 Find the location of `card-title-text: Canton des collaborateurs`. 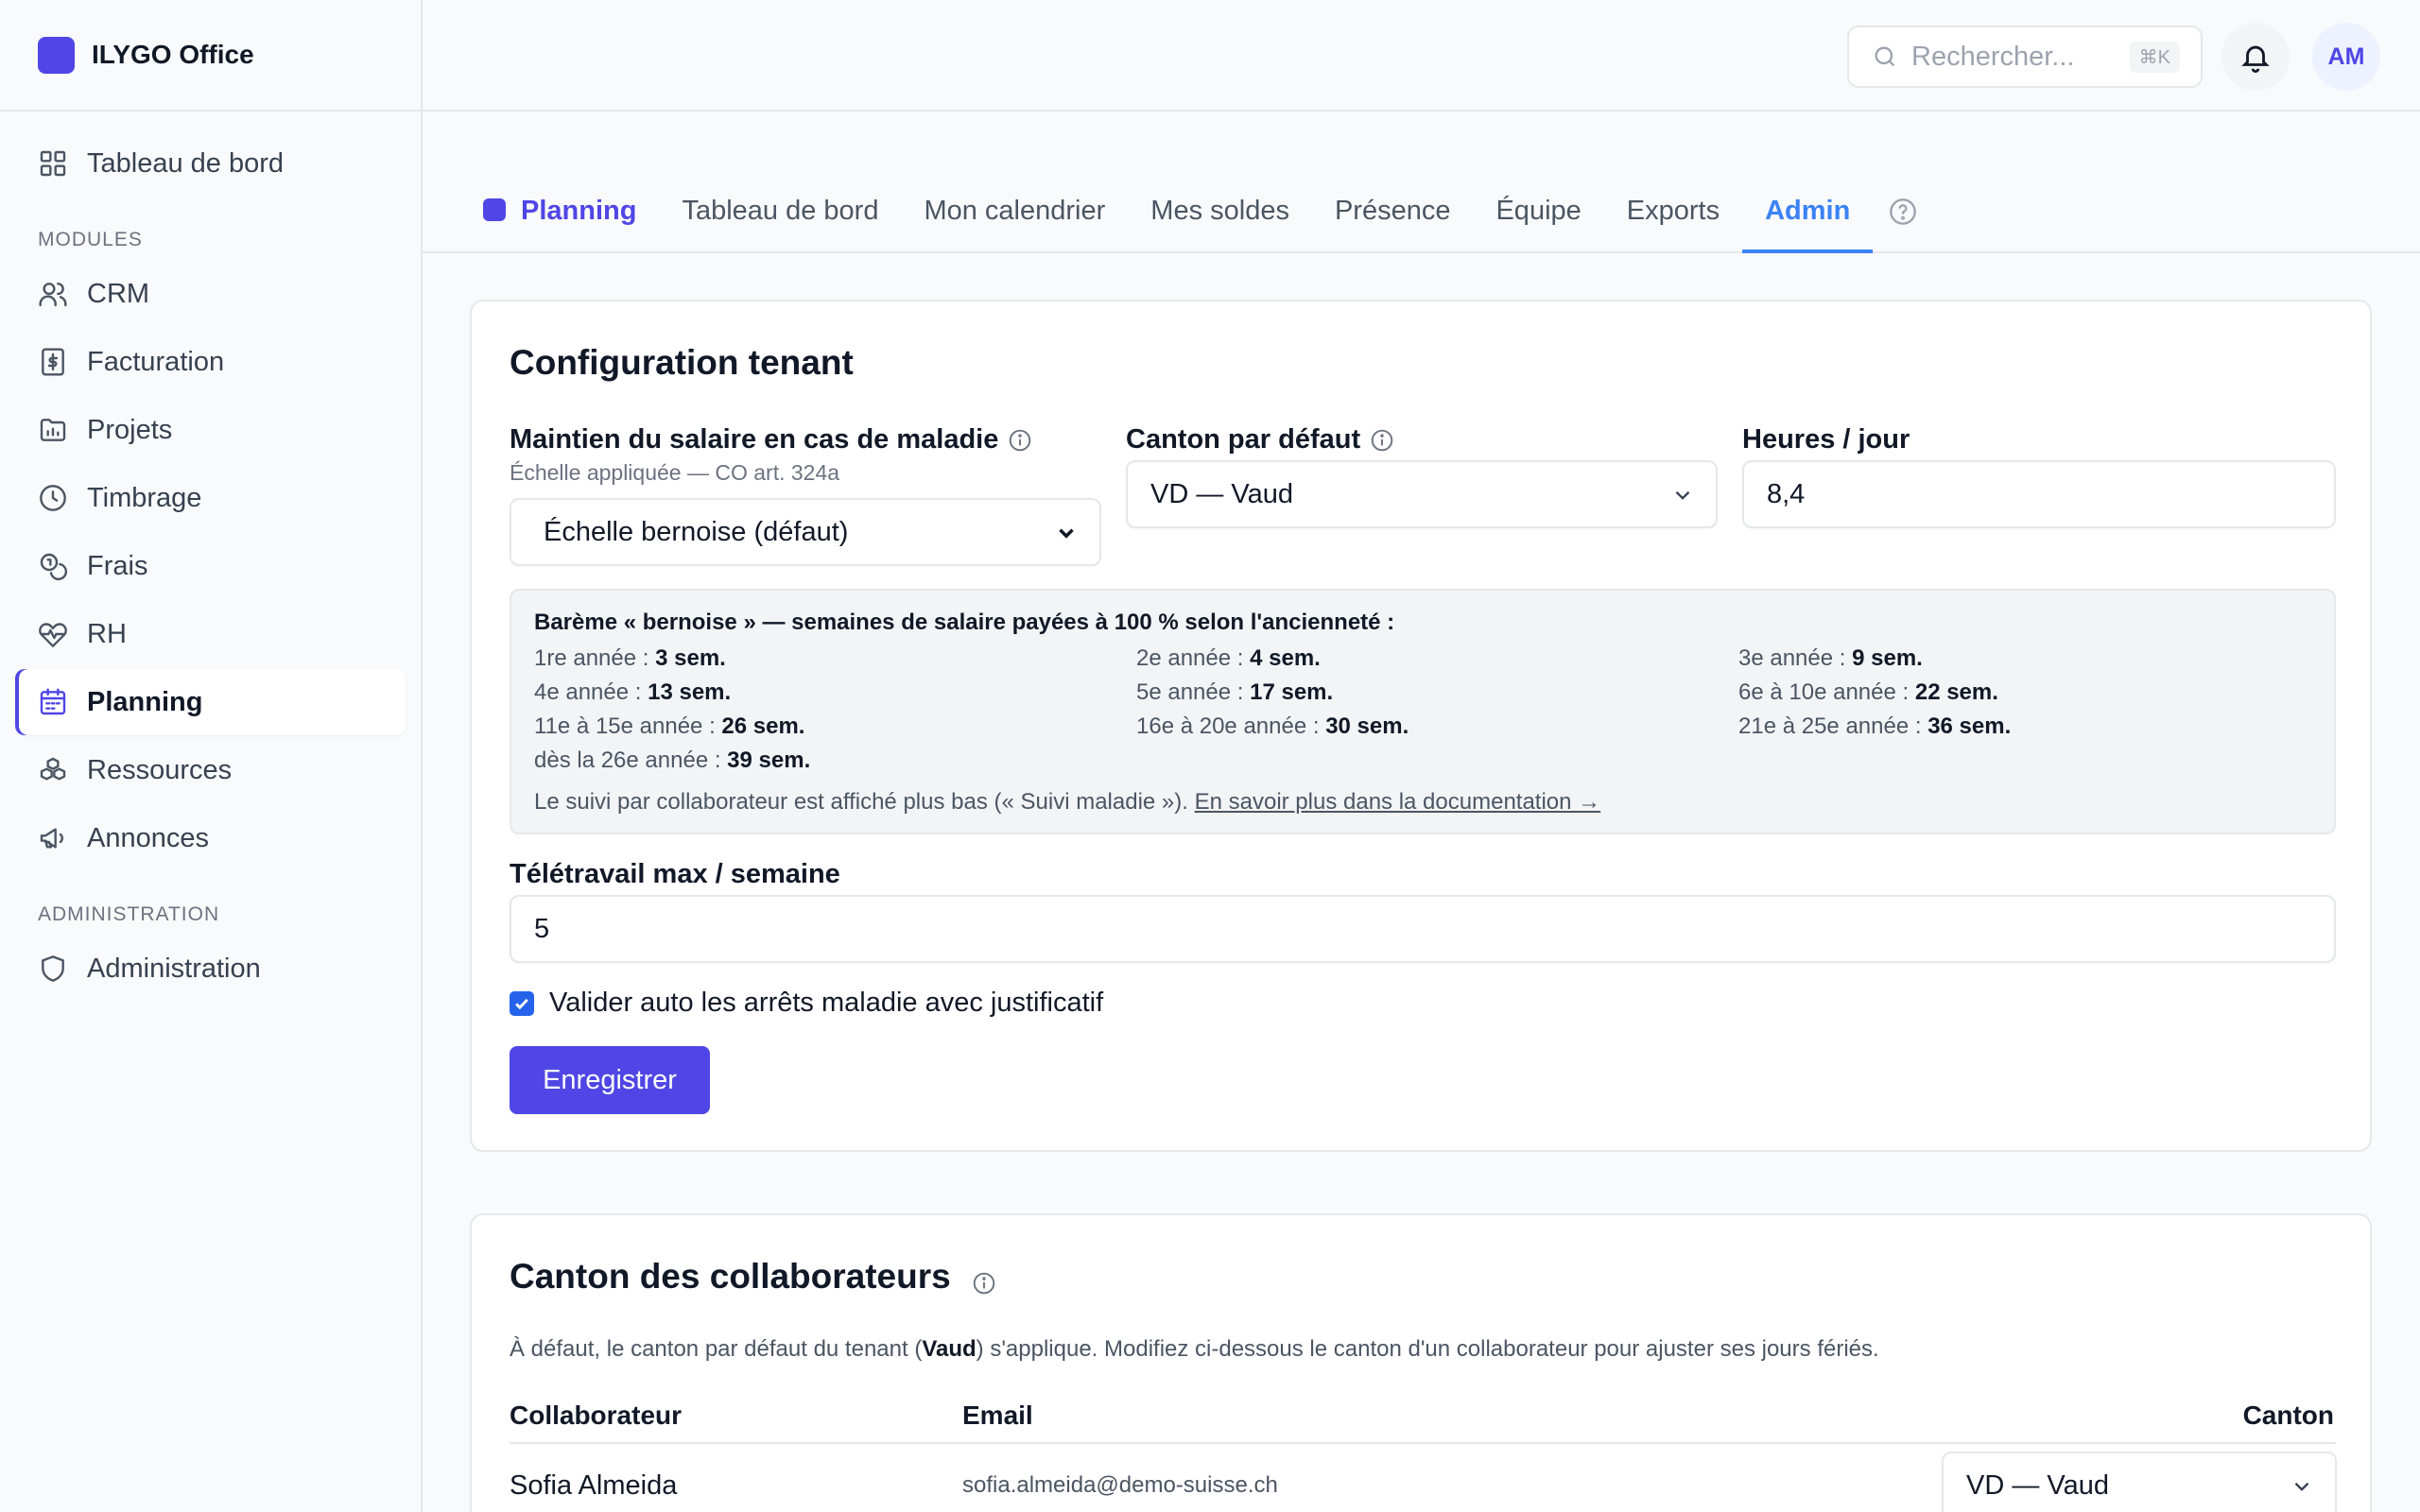

card-title-text: Canton des collaborateurs is located at coordinates (730, 1276).